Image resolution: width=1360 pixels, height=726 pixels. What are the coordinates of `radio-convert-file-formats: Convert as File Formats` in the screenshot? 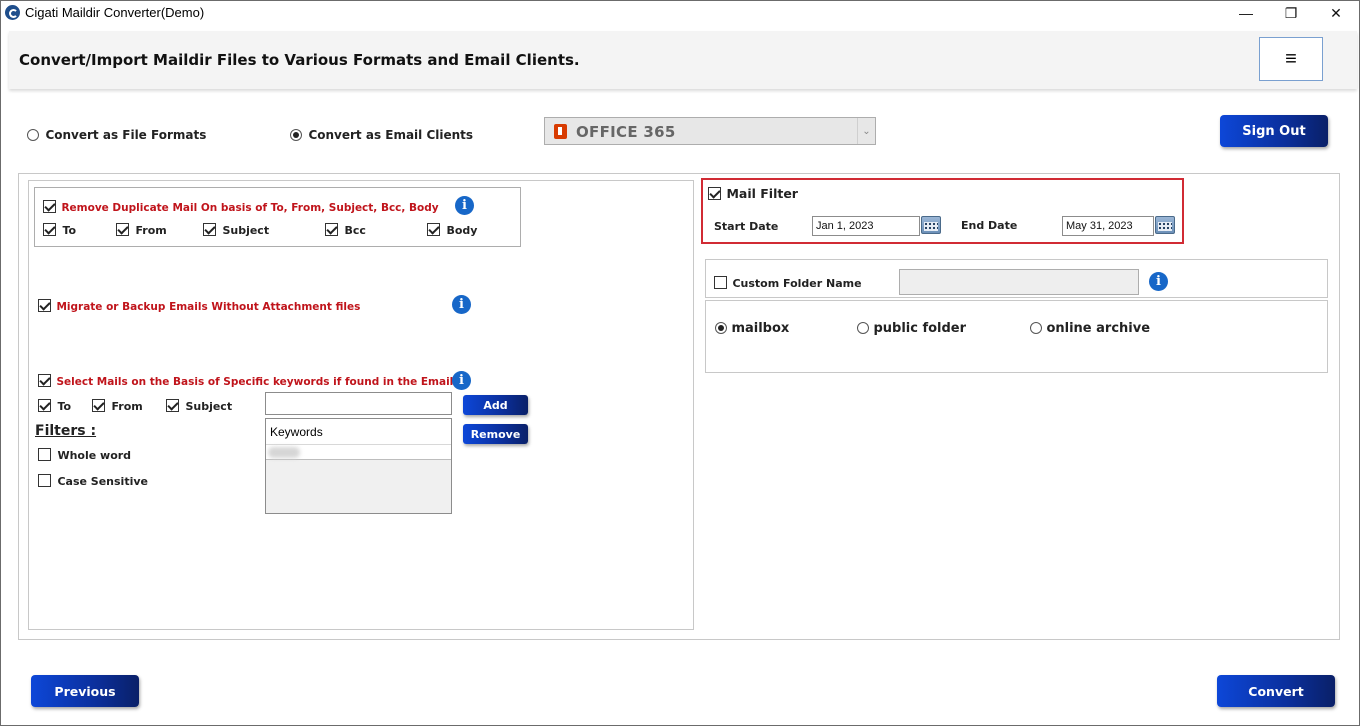 It's located at (116, 135).